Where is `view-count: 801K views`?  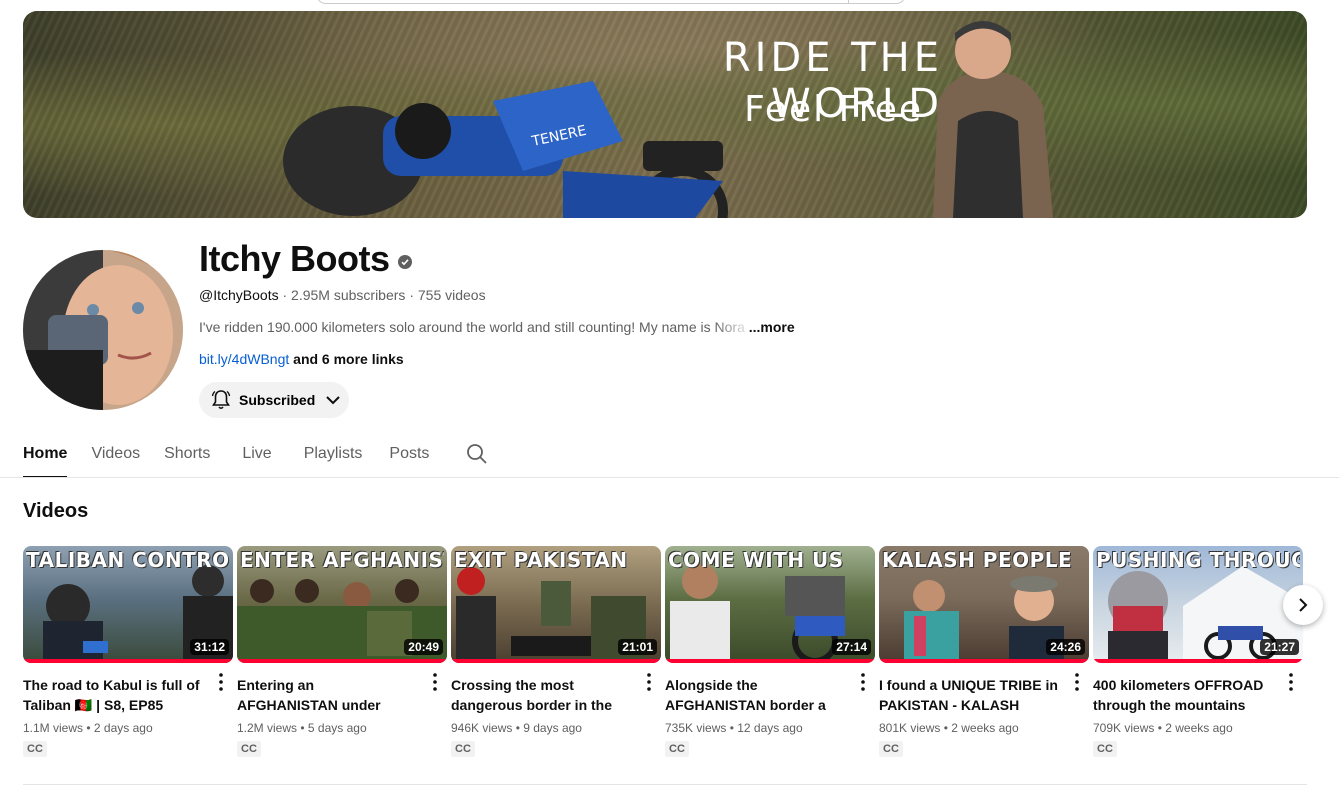 view-count: 801K views is located at coordinates (910, 728).